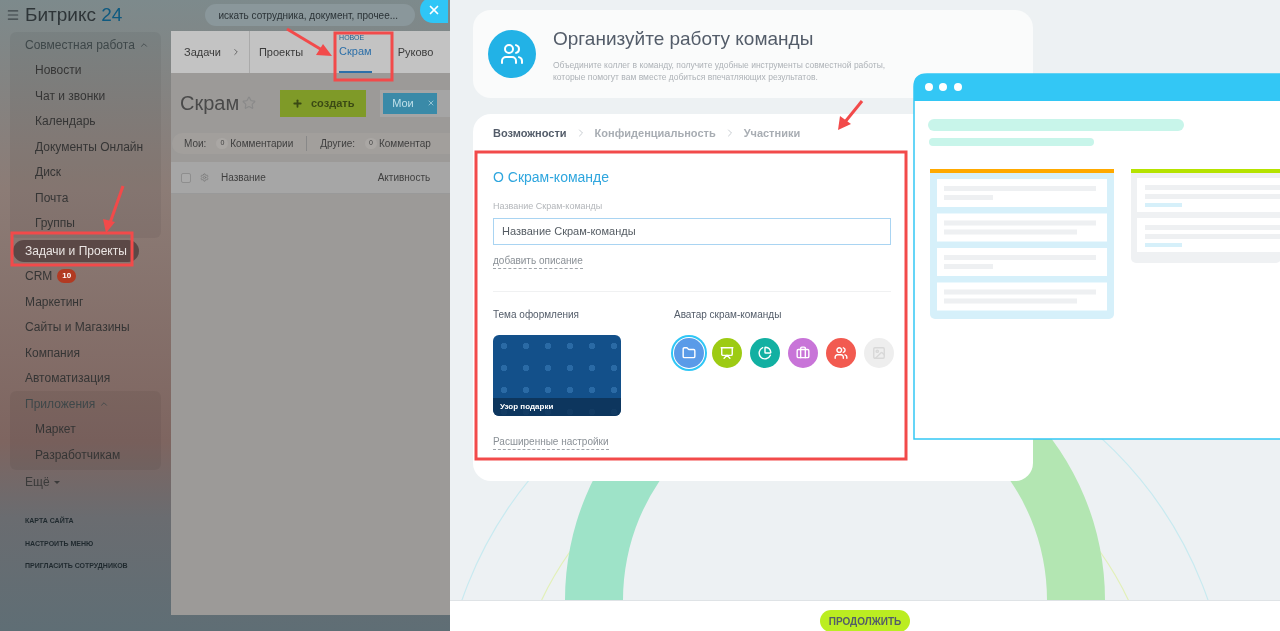  Describe the element at coordinates (404, 177) in the screenshot. I see `column-header: Активность` at that location.